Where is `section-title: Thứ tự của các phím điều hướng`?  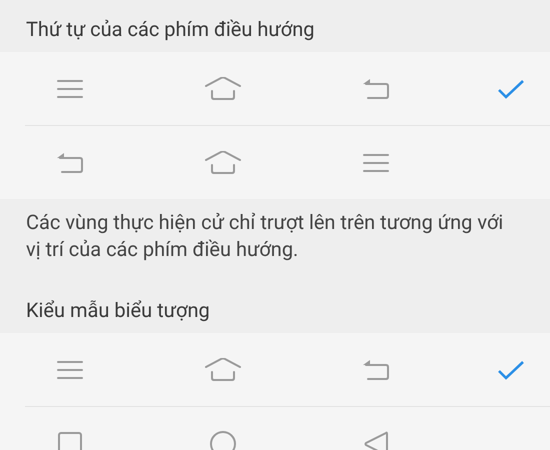 section-title: Thứ tự của các phím điều hướng is located at coordinates (170, 29).